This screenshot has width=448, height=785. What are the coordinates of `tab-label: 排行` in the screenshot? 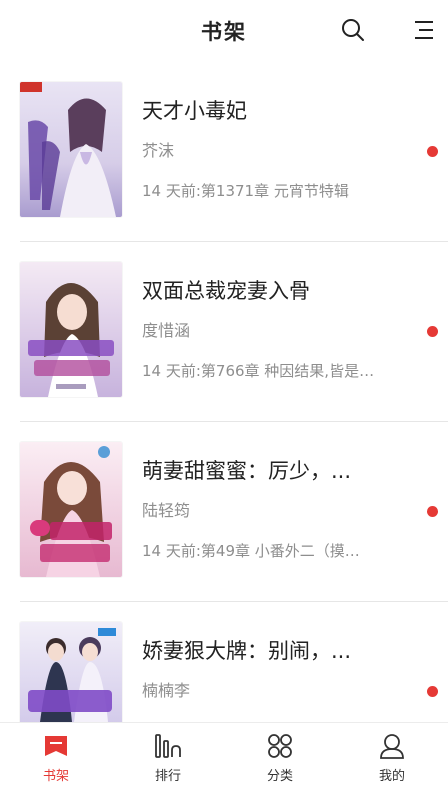 It's located at (167, 776).